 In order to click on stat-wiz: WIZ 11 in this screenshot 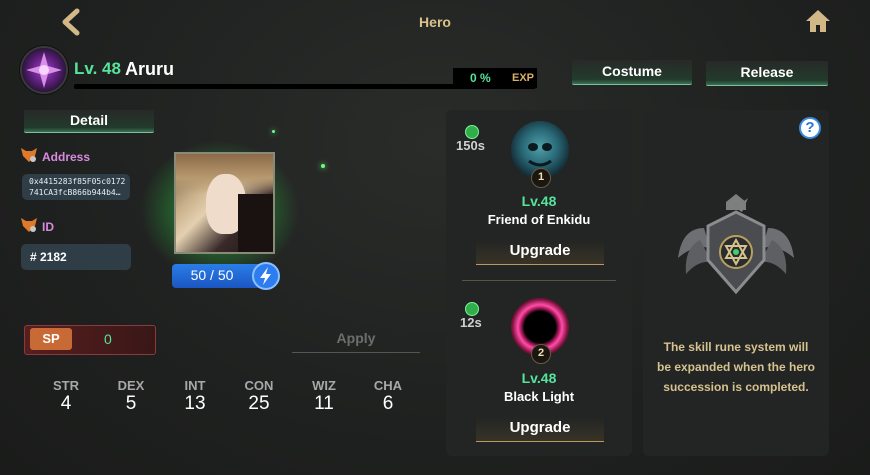, I will do `click(324, 396)`.